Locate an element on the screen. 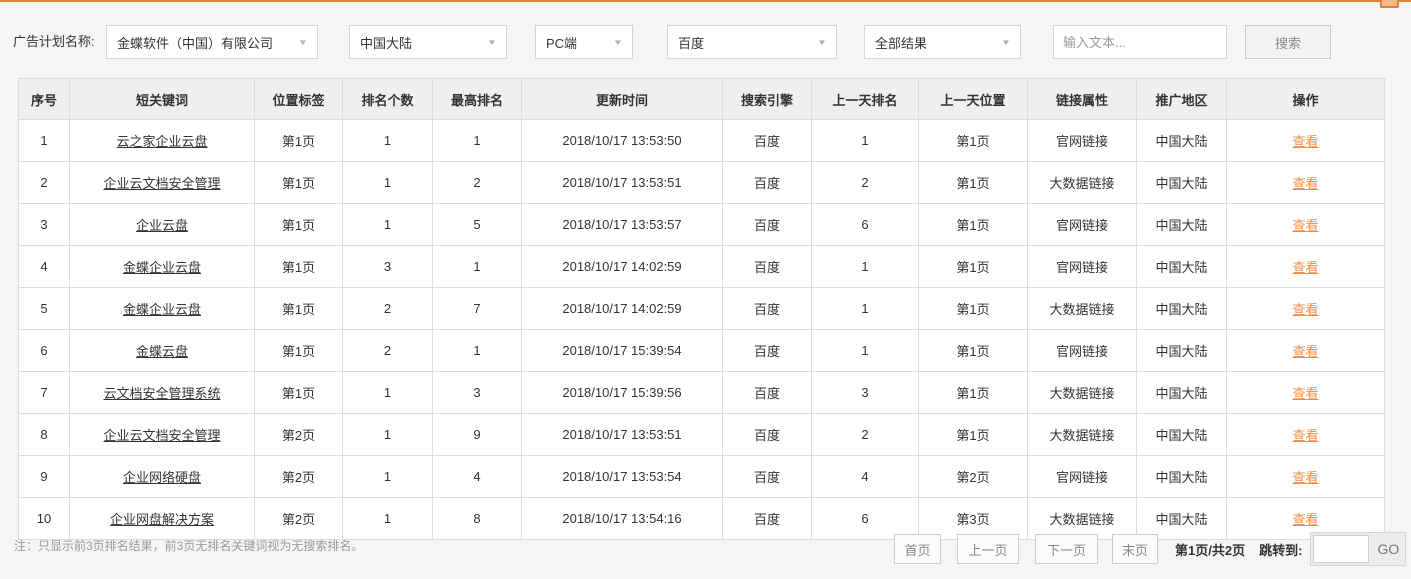  best-rank: 7 is located at coordinates (477, 308).